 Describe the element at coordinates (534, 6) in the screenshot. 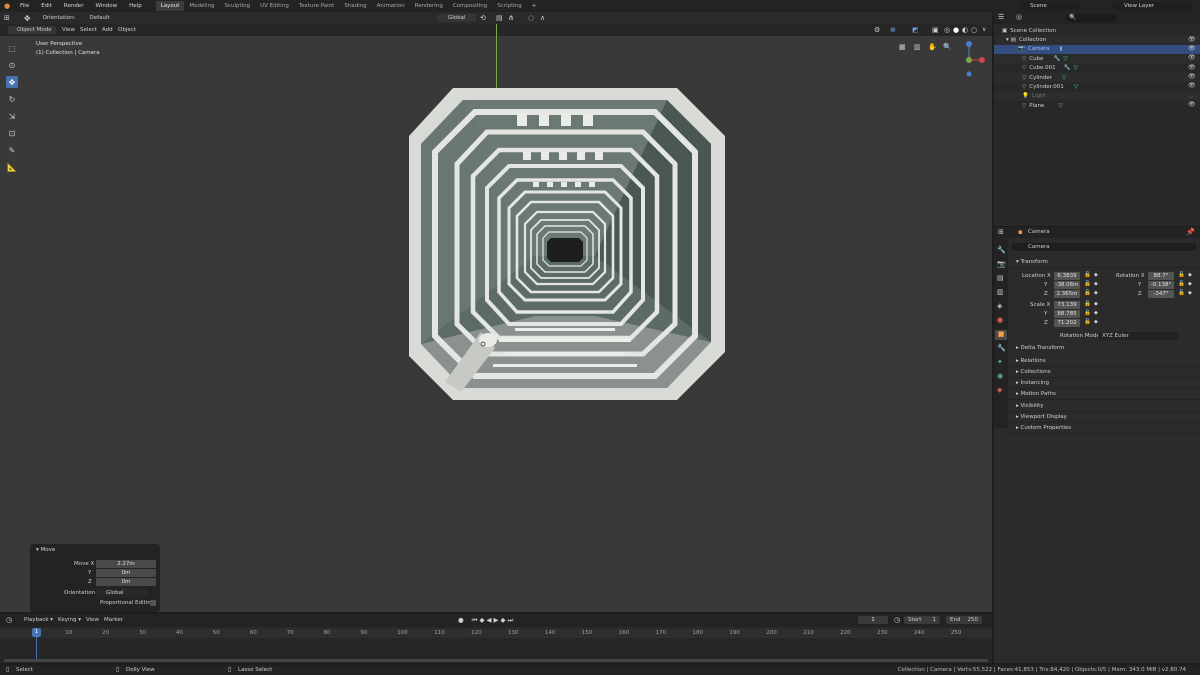

I see `add-workspace-icon: +` at that location.